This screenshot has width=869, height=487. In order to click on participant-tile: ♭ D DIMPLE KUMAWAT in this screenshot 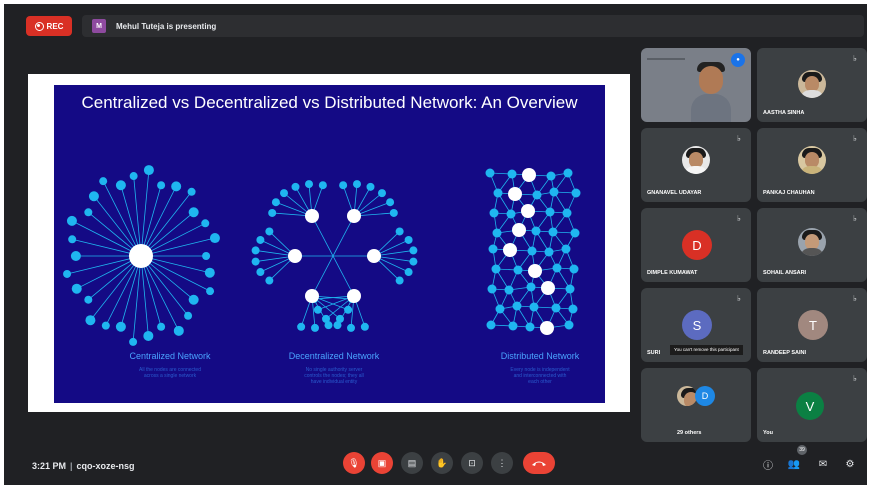, I will do `click(696, 245)`.